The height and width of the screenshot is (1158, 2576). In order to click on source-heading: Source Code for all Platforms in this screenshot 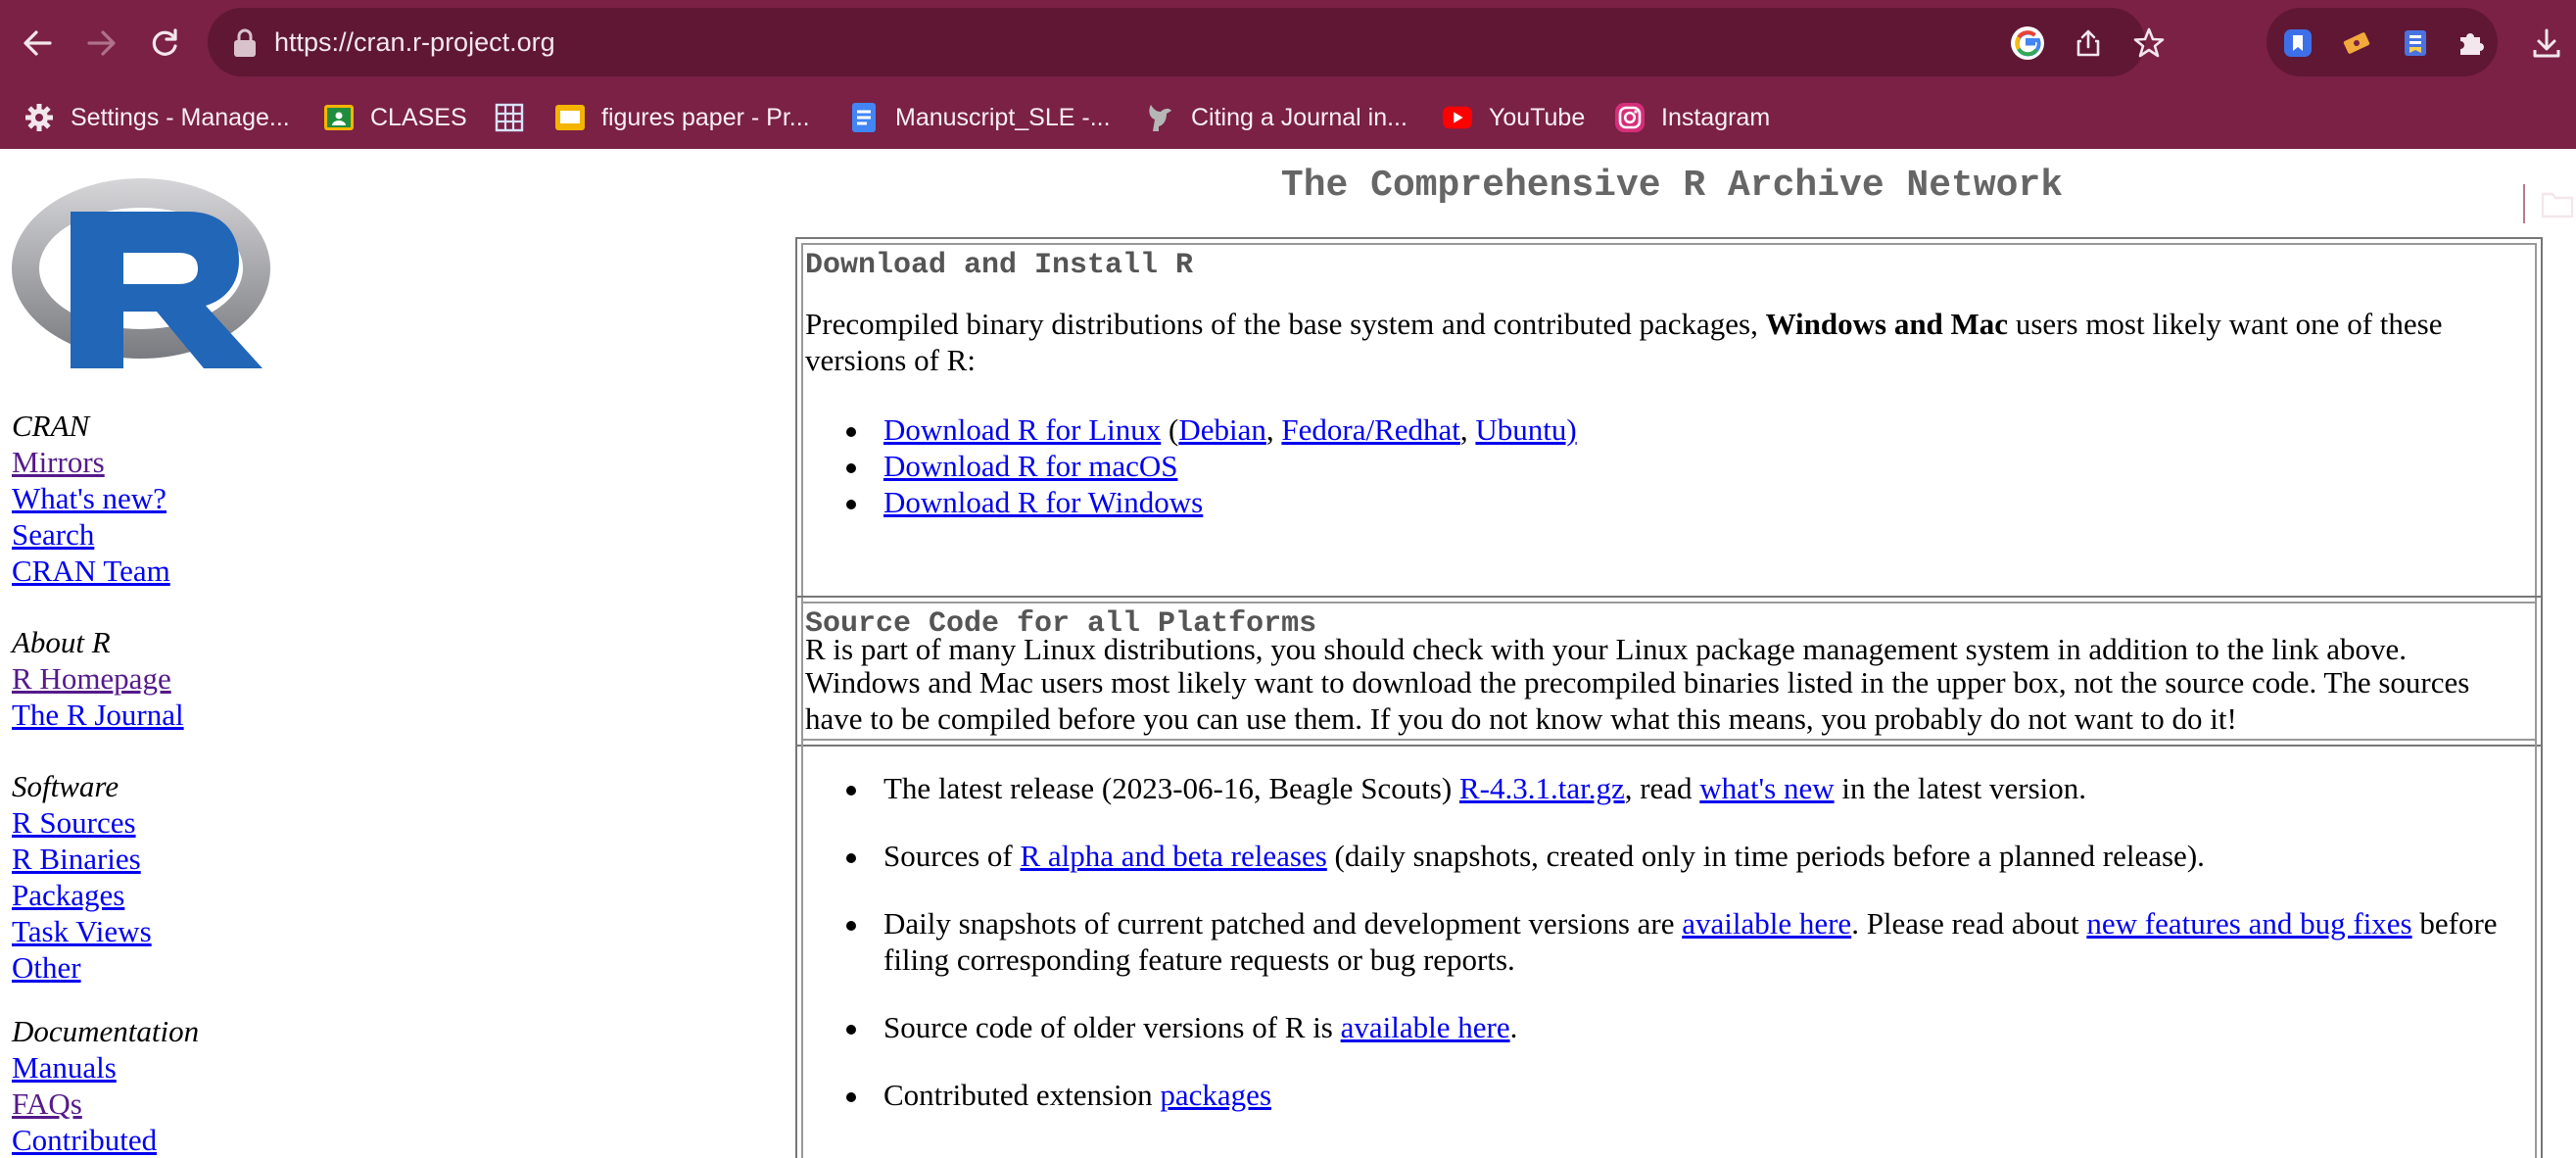, I will do `click(1061, 624)`.